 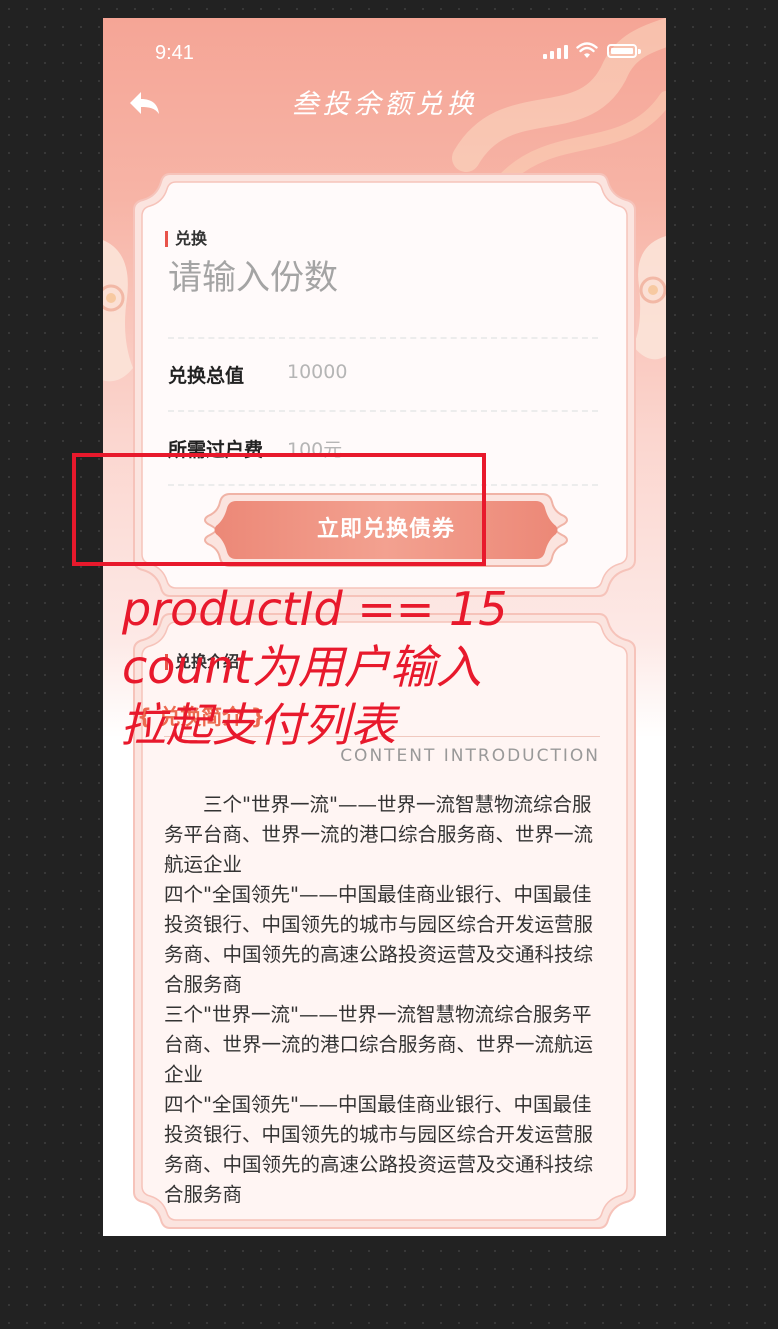 What do you see at coordinates (555, 52) in the screenshot?
I see `signal-icon` at bounding box center [555, 52].